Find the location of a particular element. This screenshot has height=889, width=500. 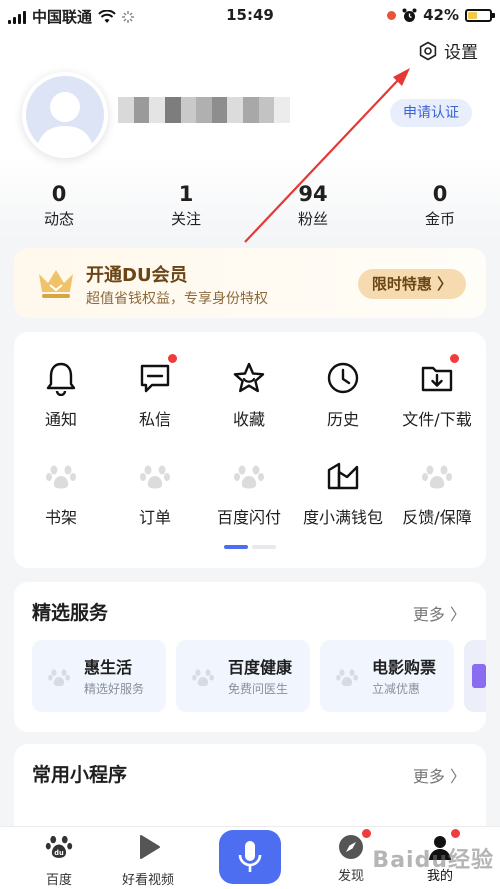

page-dot is located at coordinates (264, 547).